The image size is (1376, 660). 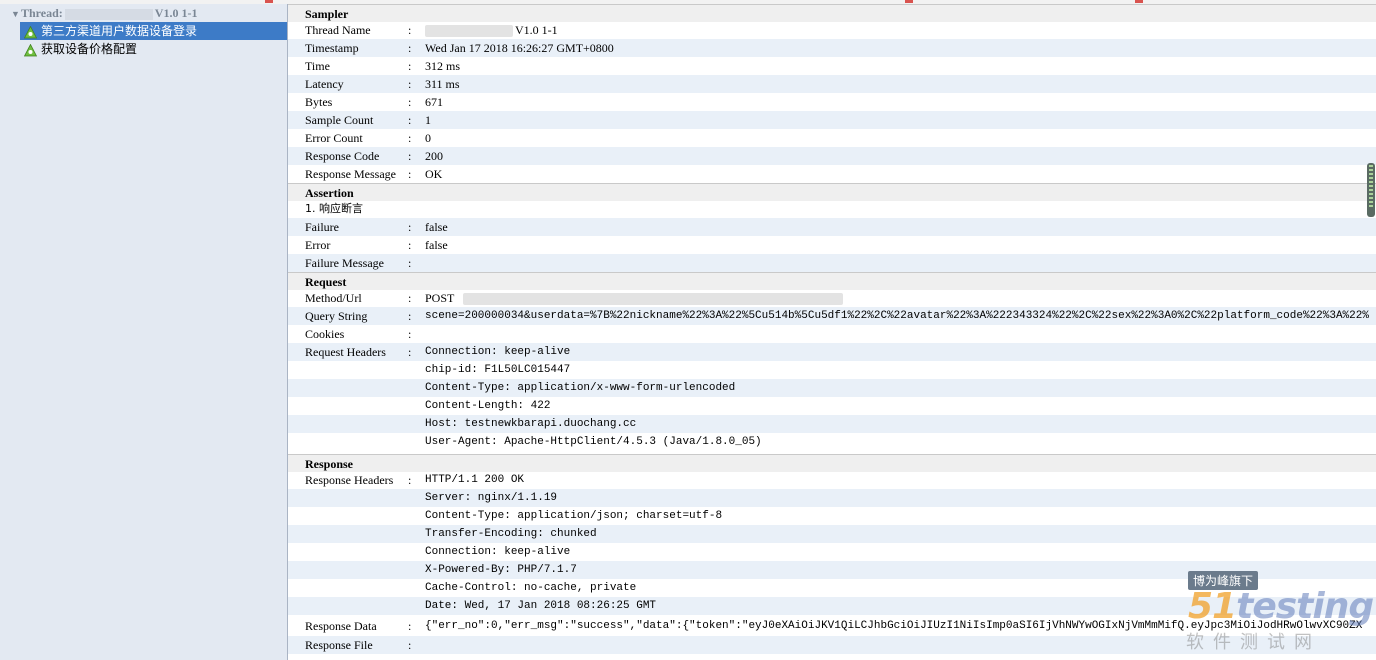 I want to click on section-header-response: Response, so click(x=832, y=463).